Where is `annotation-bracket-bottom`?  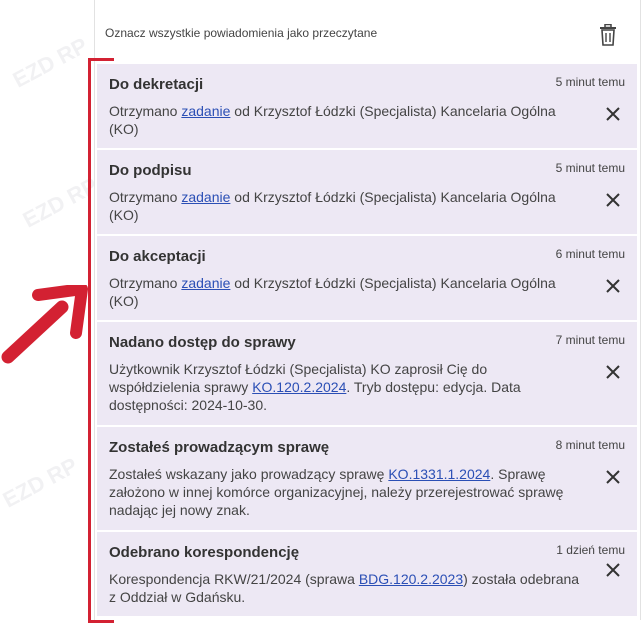 annotation-bracket-bottom is located at coordinates (101, 621).